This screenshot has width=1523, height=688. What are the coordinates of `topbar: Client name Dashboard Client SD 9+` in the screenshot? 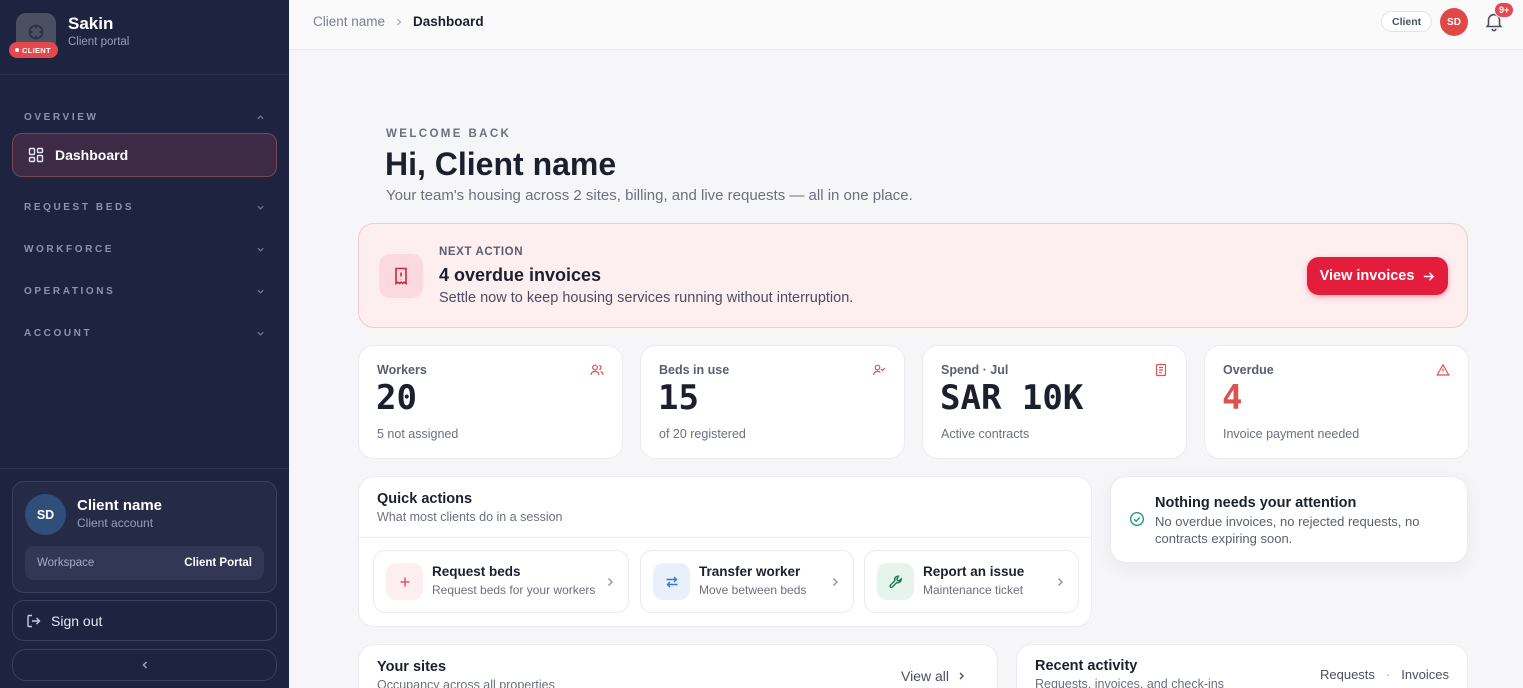 It's located at (906, 25).